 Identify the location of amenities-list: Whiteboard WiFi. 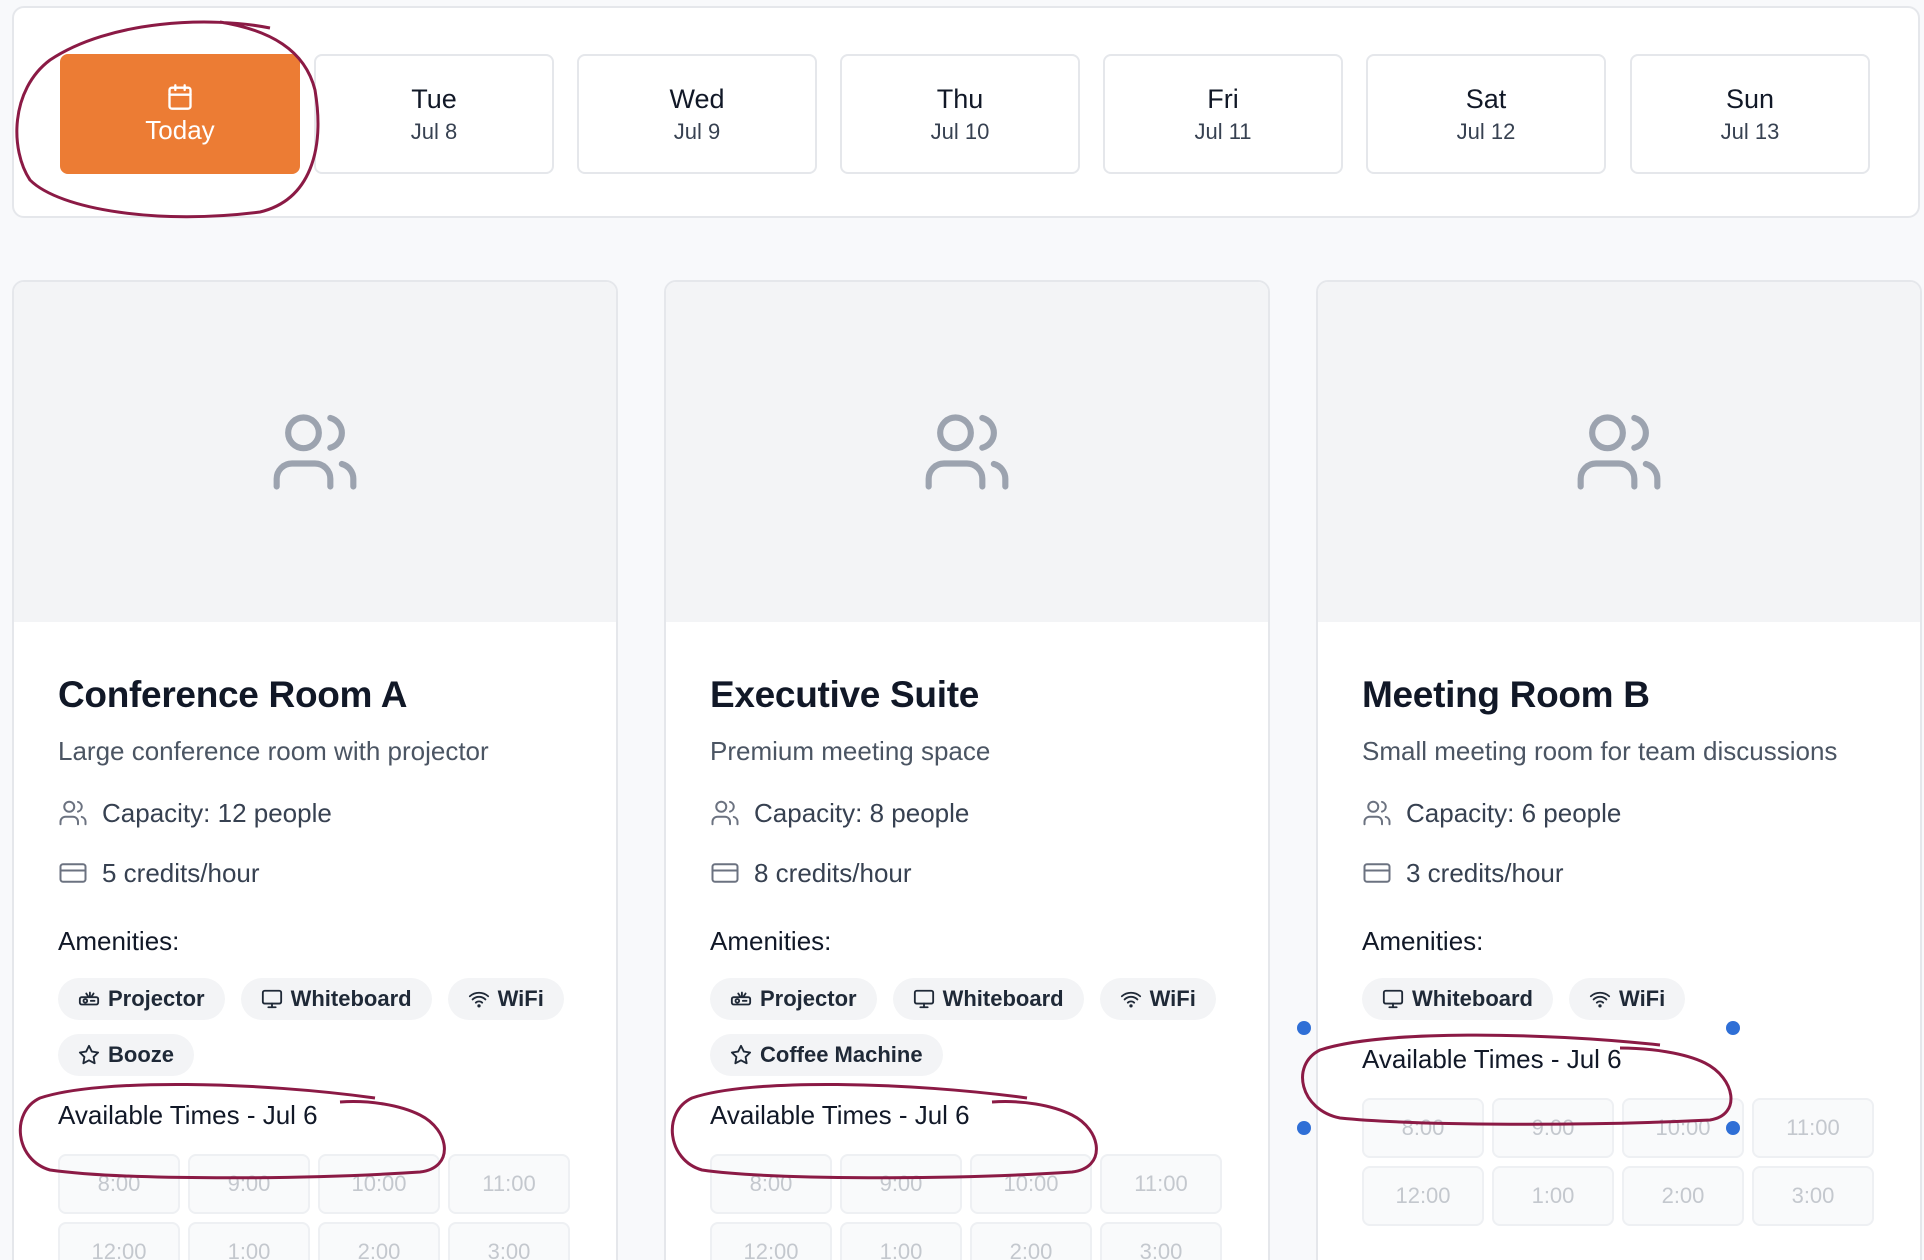
(1632, 999).